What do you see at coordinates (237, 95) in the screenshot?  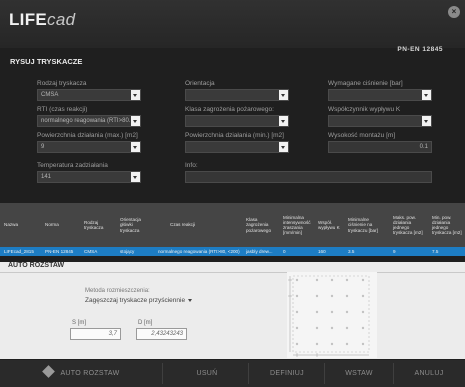 I see `orientacja-select` at bounding box center [237, 95].